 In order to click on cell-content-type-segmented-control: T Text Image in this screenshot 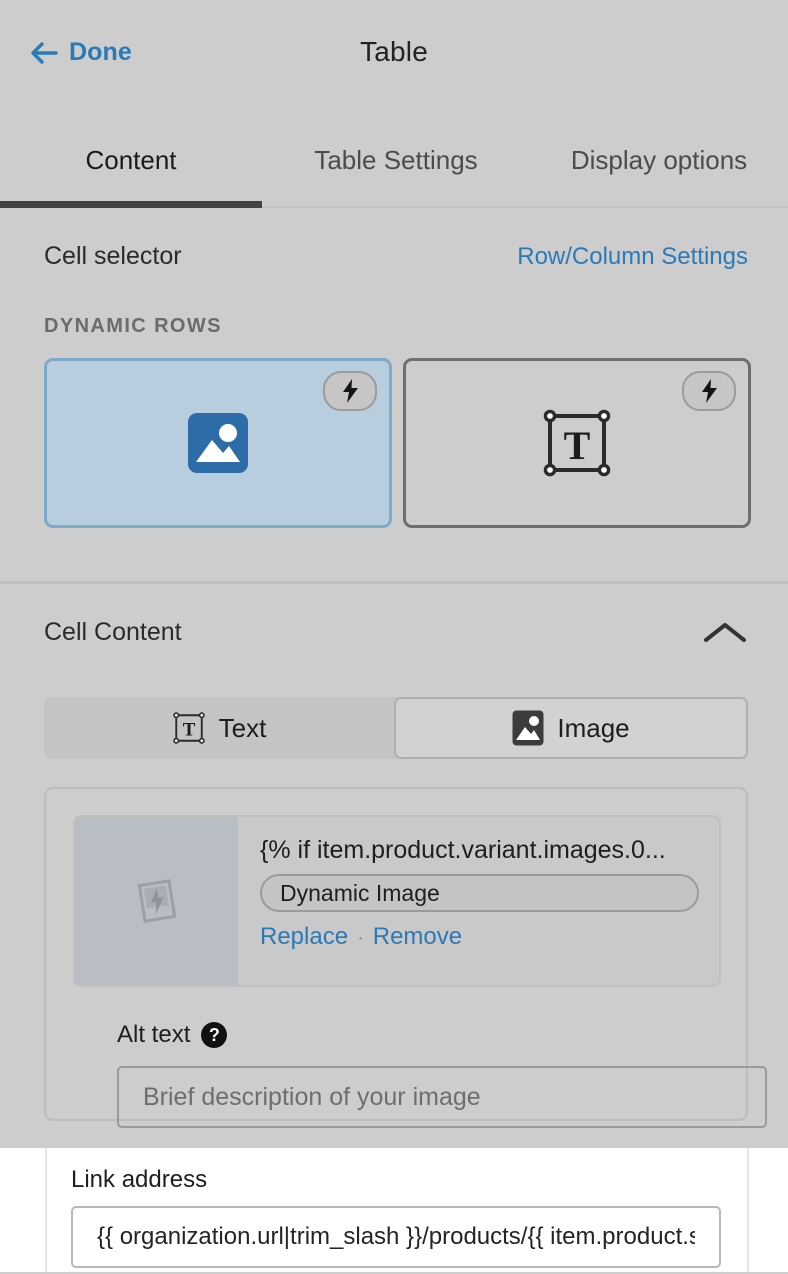, I will do `click(396, 728)`.